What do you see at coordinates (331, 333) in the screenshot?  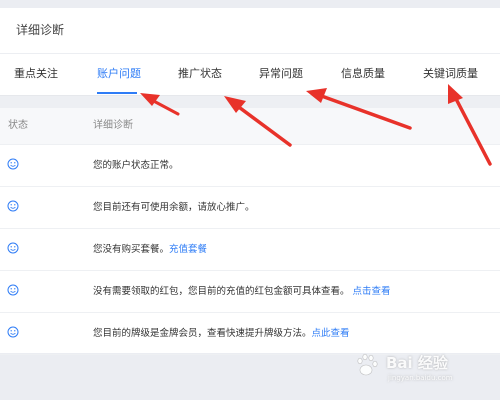 I see `view-here-link: 点此查看` at bounding box center [331, 333].